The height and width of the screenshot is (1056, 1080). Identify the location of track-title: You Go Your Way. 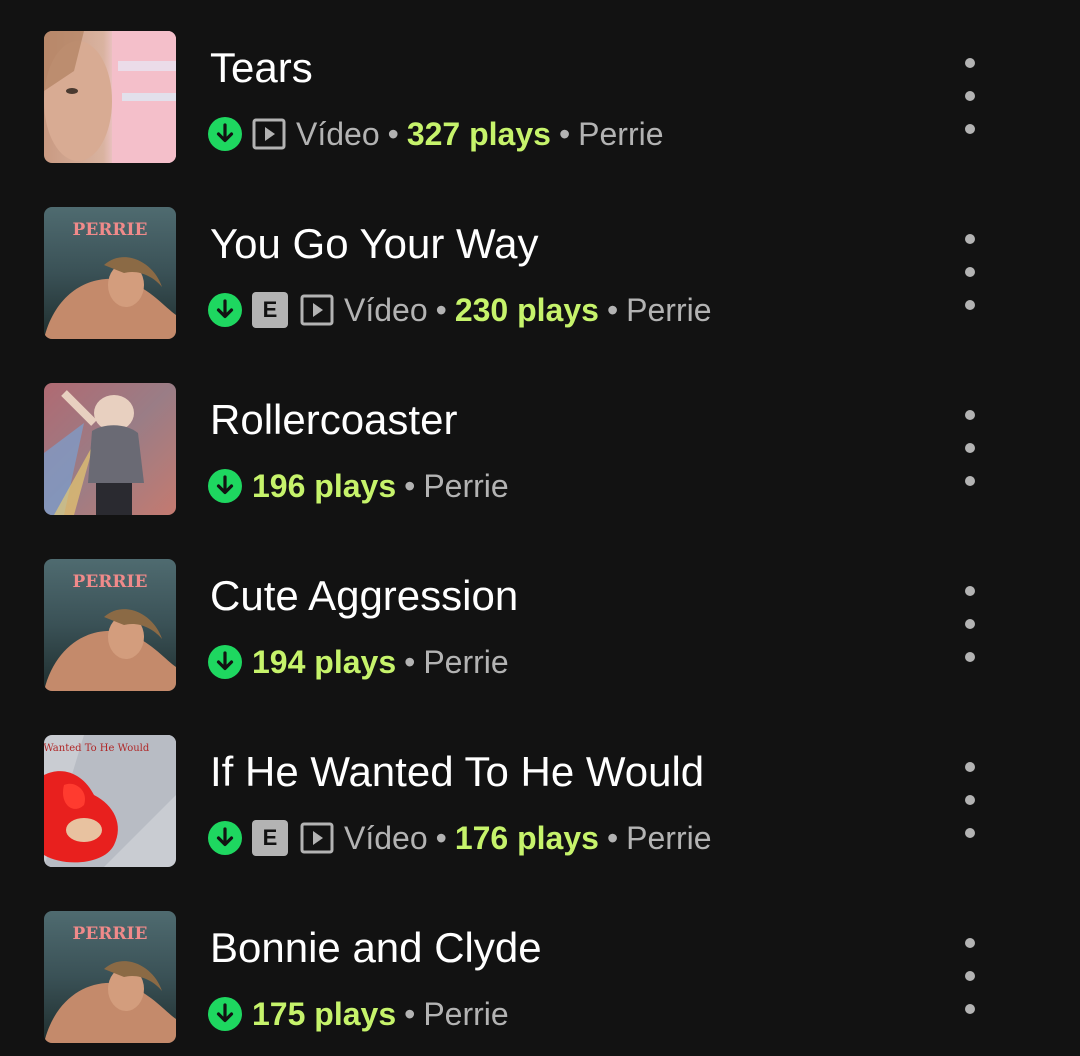
(374, 243).